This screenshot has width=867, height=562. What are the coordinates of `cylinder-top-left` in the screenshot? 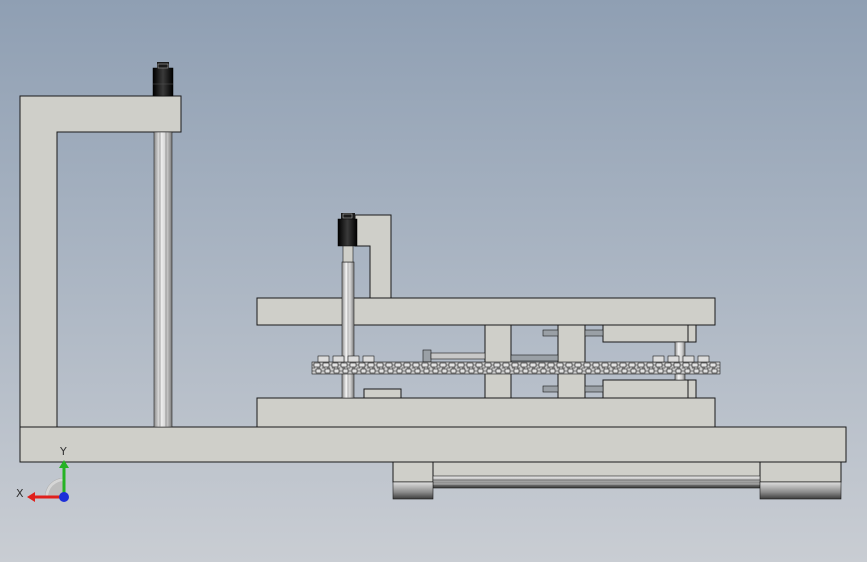 It's located at (163, 79).